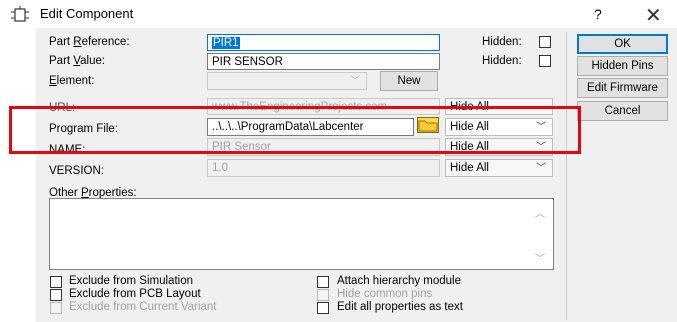 The height and width of the screenshot is (322, 677). Describe the element at coordinates (87, 13) in the screenshot. I see `window-title: Edit Component` at that location.